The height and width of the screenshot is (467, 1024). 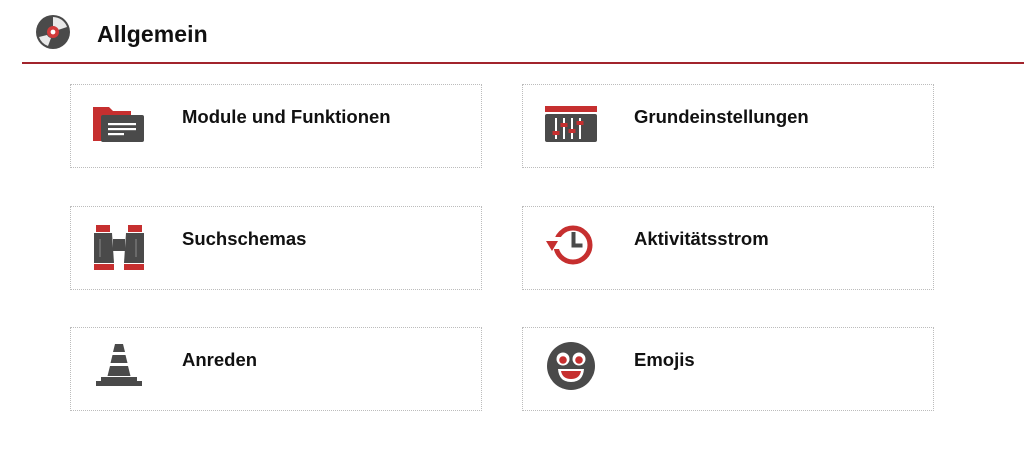 I want to click on card-grundeinstellungen: Grundeinstellungen, so click(x=728, y=126).